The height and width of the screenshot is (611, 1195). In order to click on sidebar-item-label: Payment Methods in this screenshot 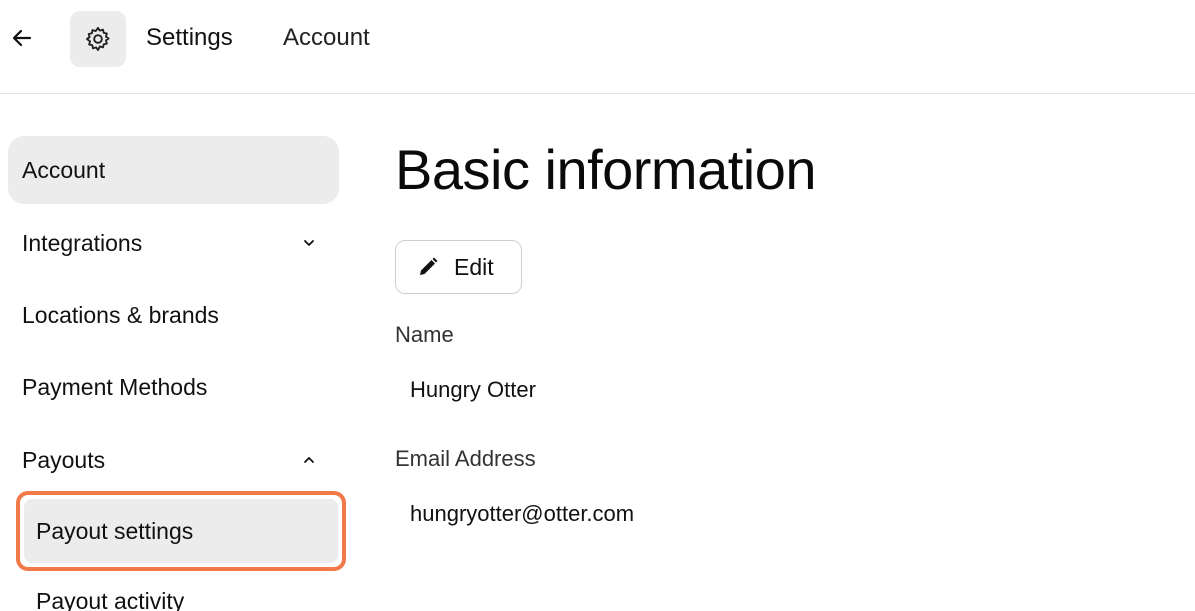, I will do `click(115, 386)`.